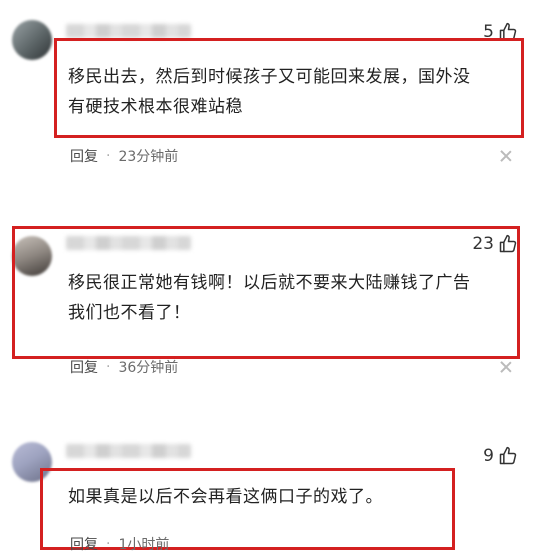 This screenshot has height=554, width=544. What do you see at coordinates (225, 497) in the screenshot?
I see `comment-text: 如果真是以后不会再看这俩口子的戏了。` at bounding box center [225, 497].